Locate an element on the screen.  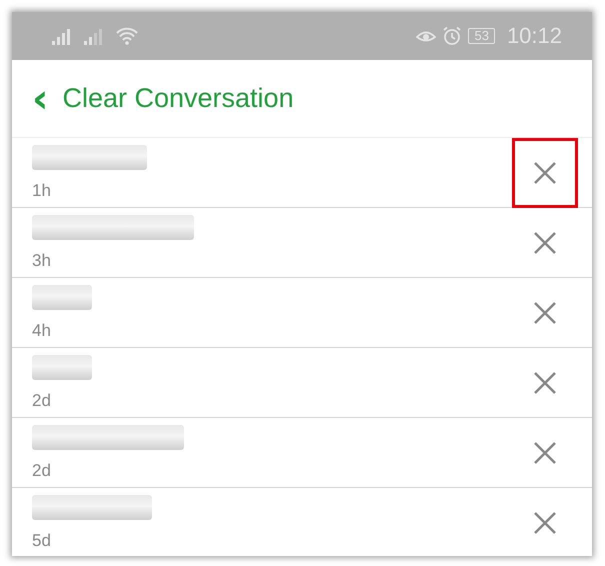
conversation-time: 1h is located at coordinates (42, 190).